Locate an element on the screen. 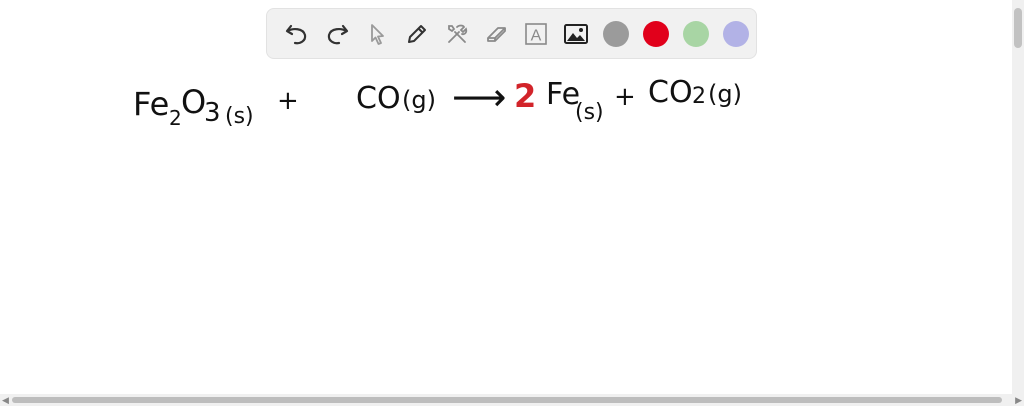  equation-plus-2: + is located at coordinates (625, 97).